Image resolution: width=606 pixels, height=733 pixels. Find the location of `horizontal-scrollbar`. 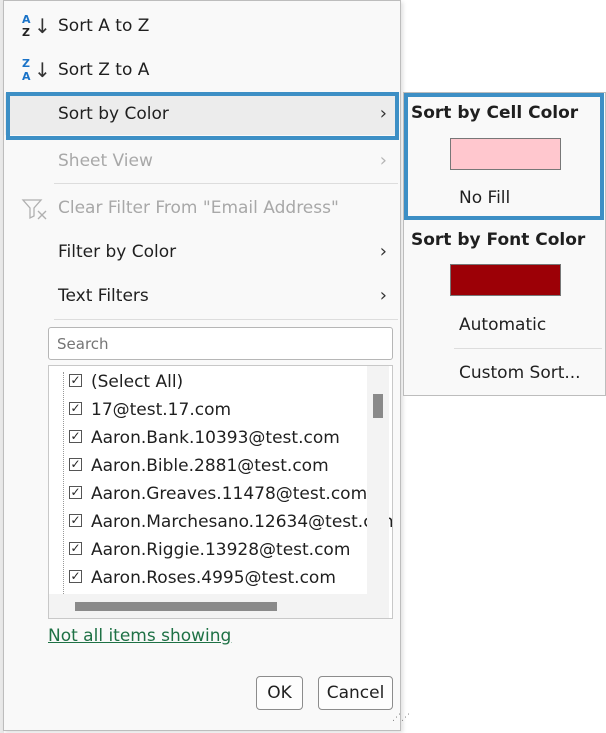

horizontal-scrollbar is located at coordinates (219, 606).